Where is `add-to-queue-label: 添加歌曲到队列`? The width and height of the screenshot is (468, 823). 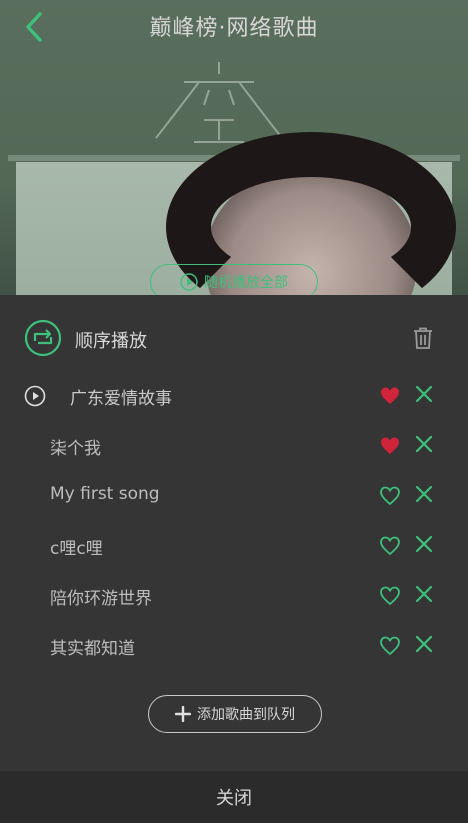
add-to-queue-label: 添加歌曲到队列 is located at coordinates (246, 715).